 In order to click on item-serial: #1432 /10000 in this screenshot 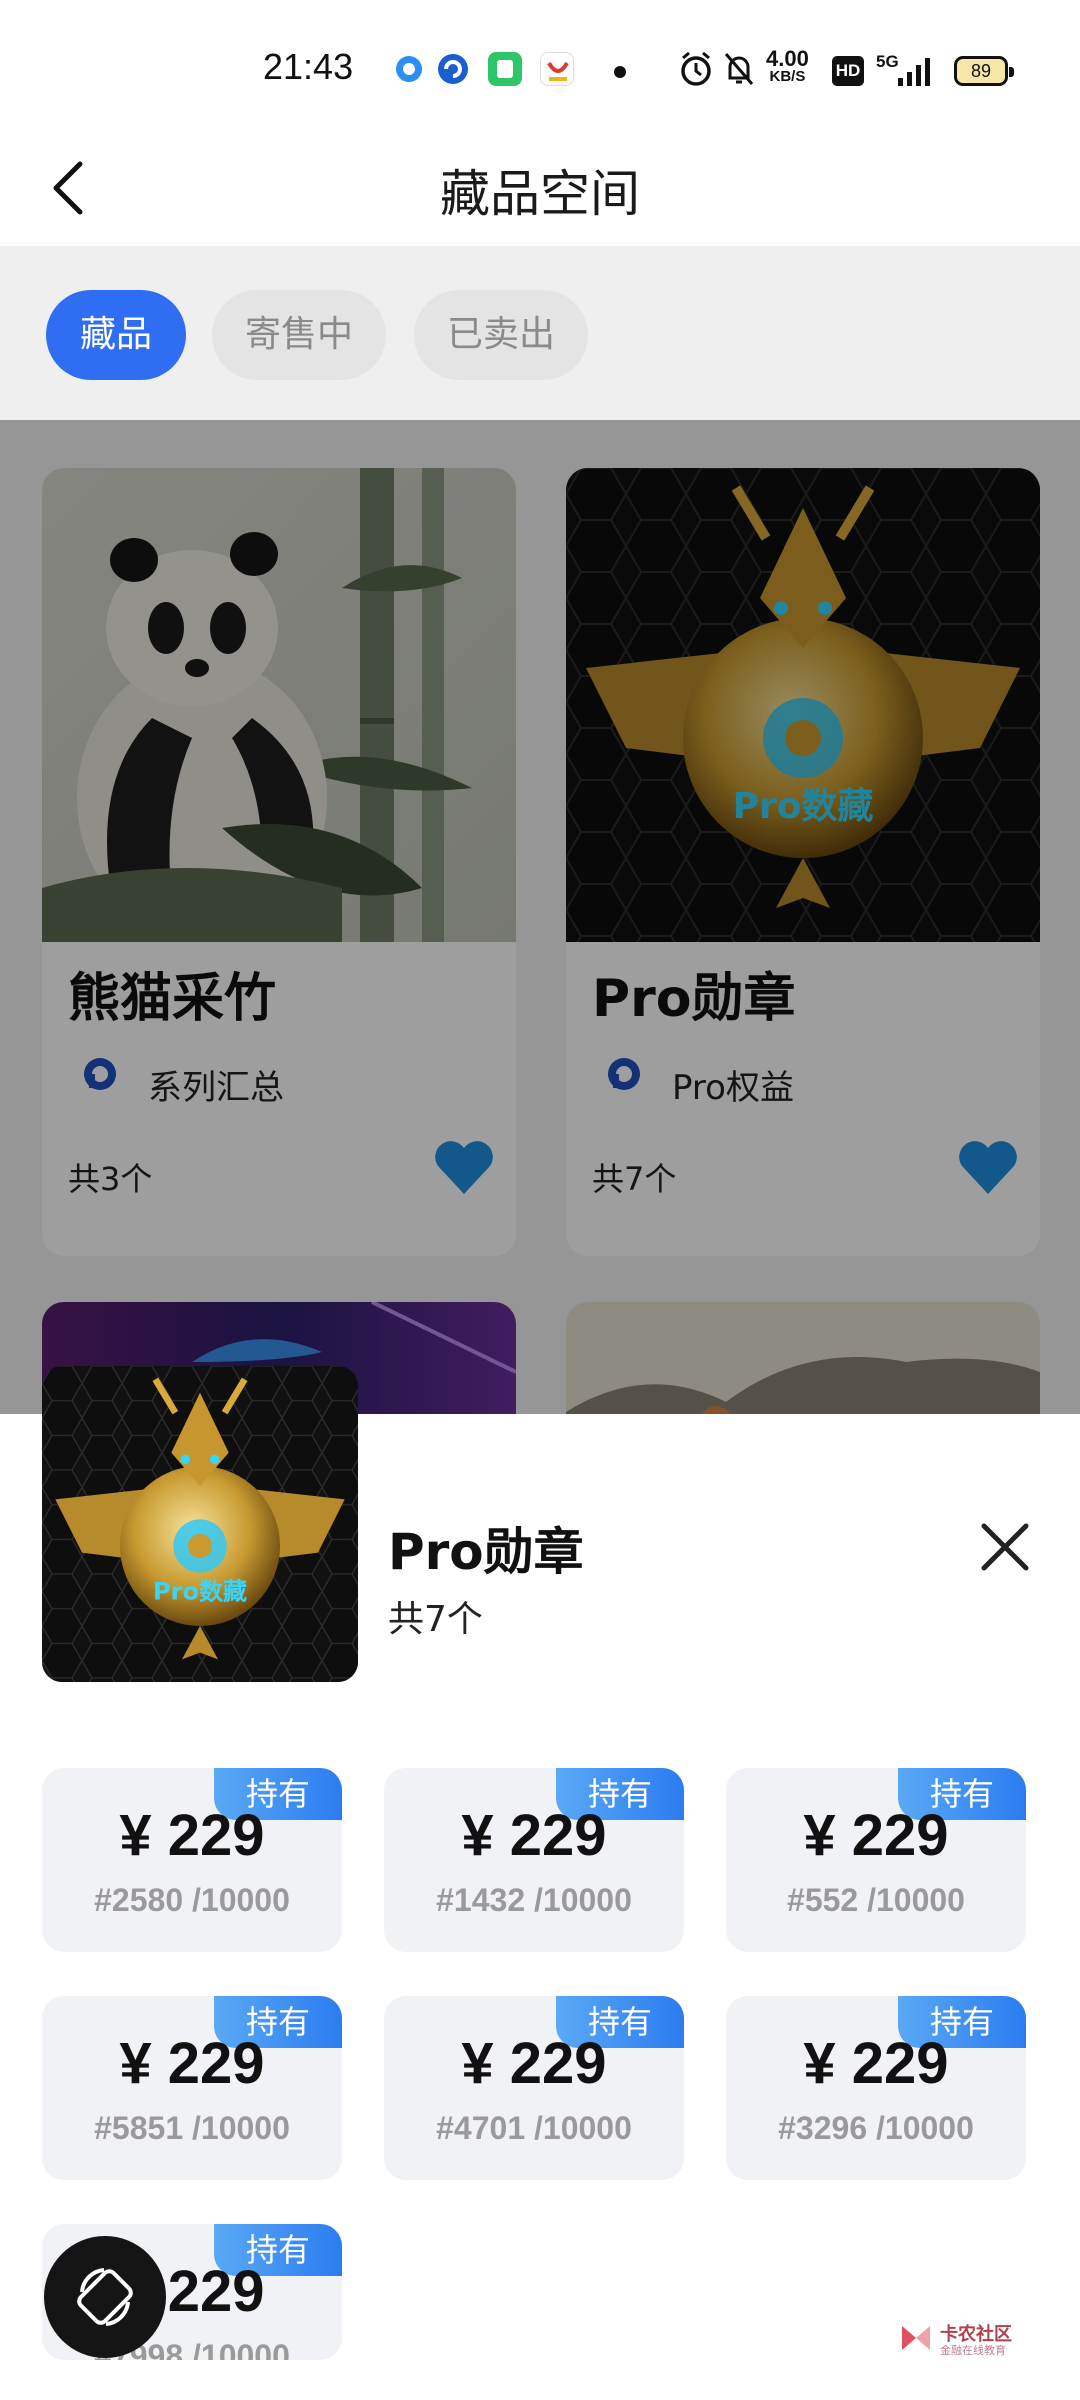, I will do `click(534, 1900)`.